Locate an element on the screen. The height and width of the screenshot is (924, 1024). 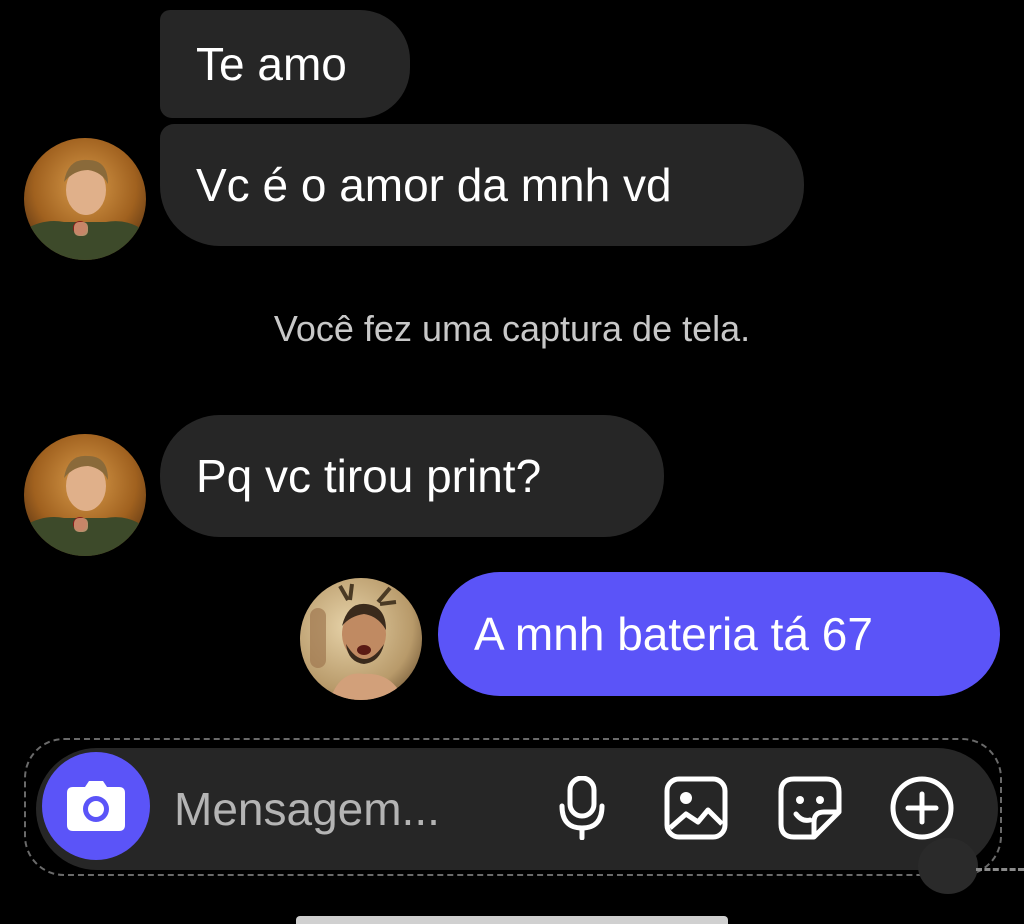
camera-button is located at coordinates (96, 806).